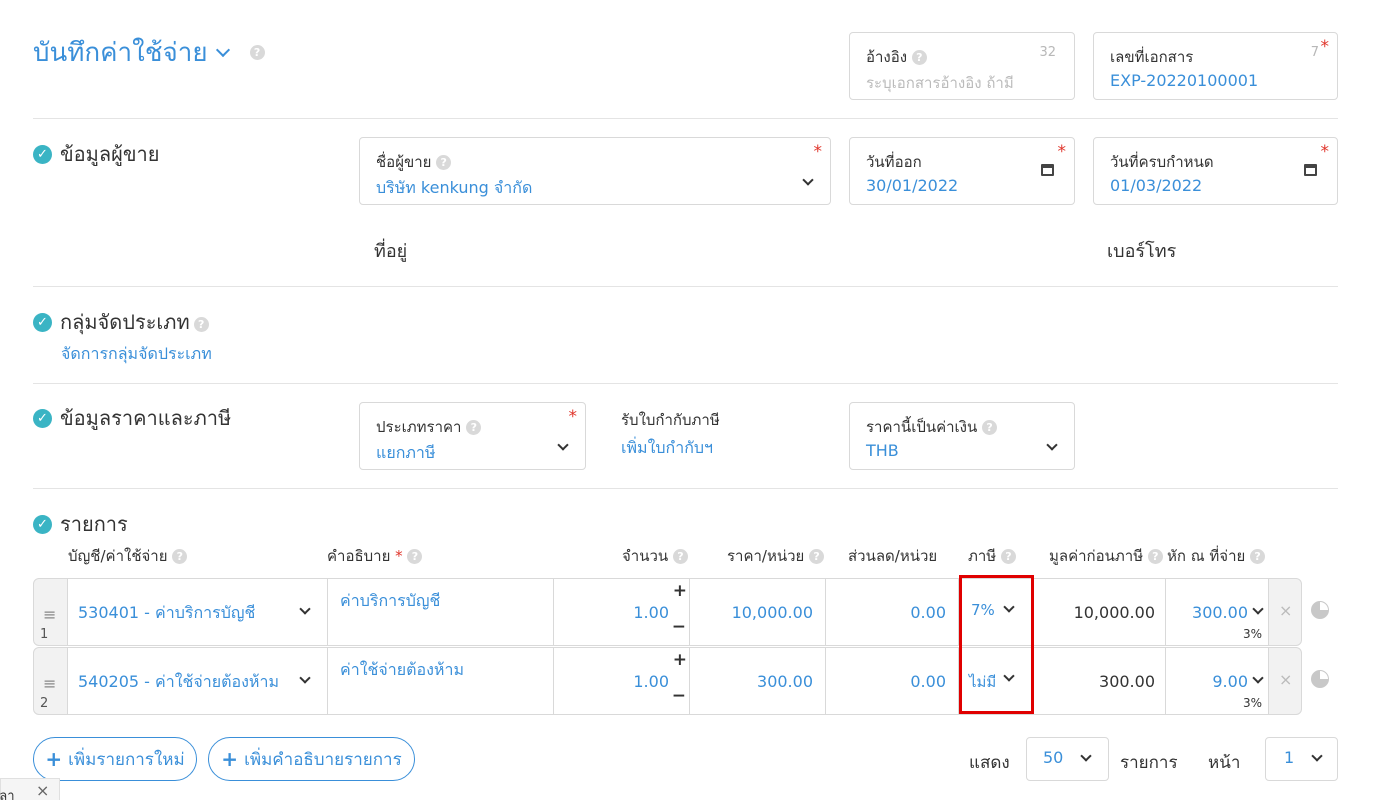  I want to click on add-tax-invoice-link: เพิ่มใบกำกับฯ, so click(667, 448).